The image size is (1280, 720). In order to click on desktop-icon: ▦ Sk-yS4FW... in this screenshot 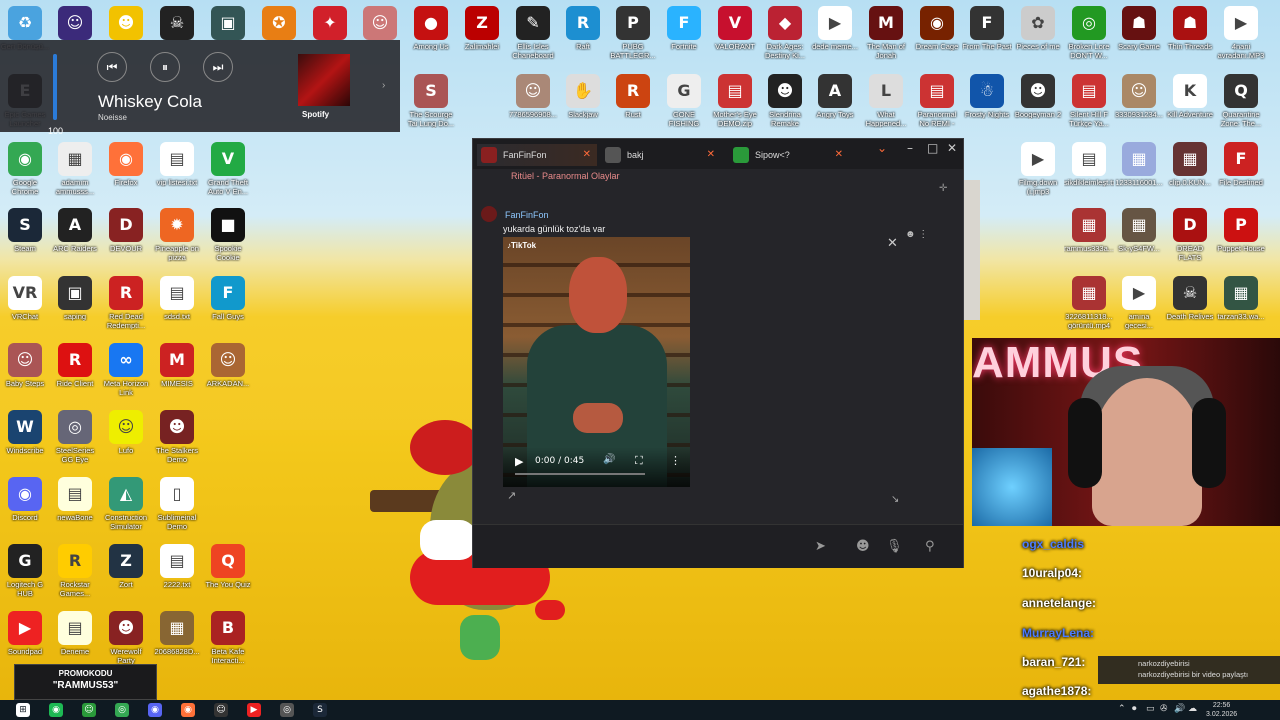, I will do `click(1139, 230)`.